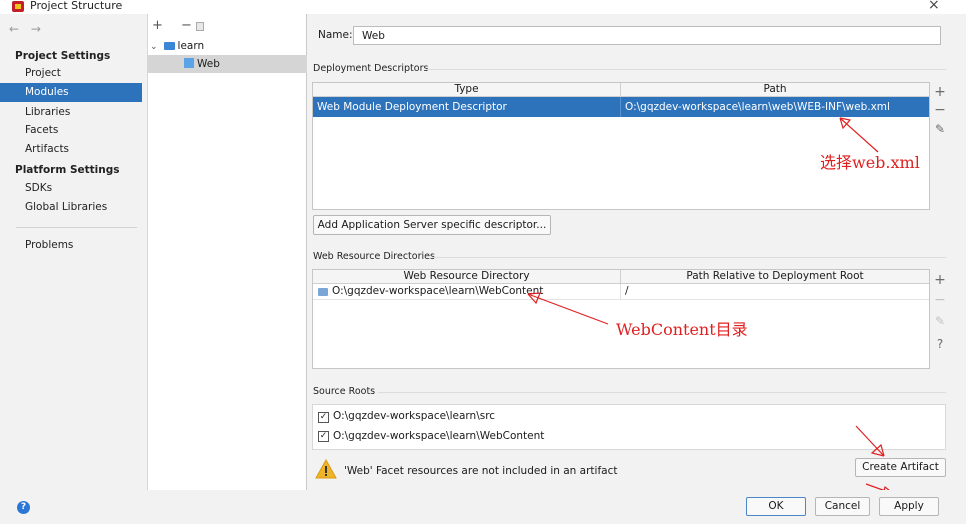 The image size is (966, 524). I want to click on annotation-webcontent-directory: WebContent目录, so click(682, 329).